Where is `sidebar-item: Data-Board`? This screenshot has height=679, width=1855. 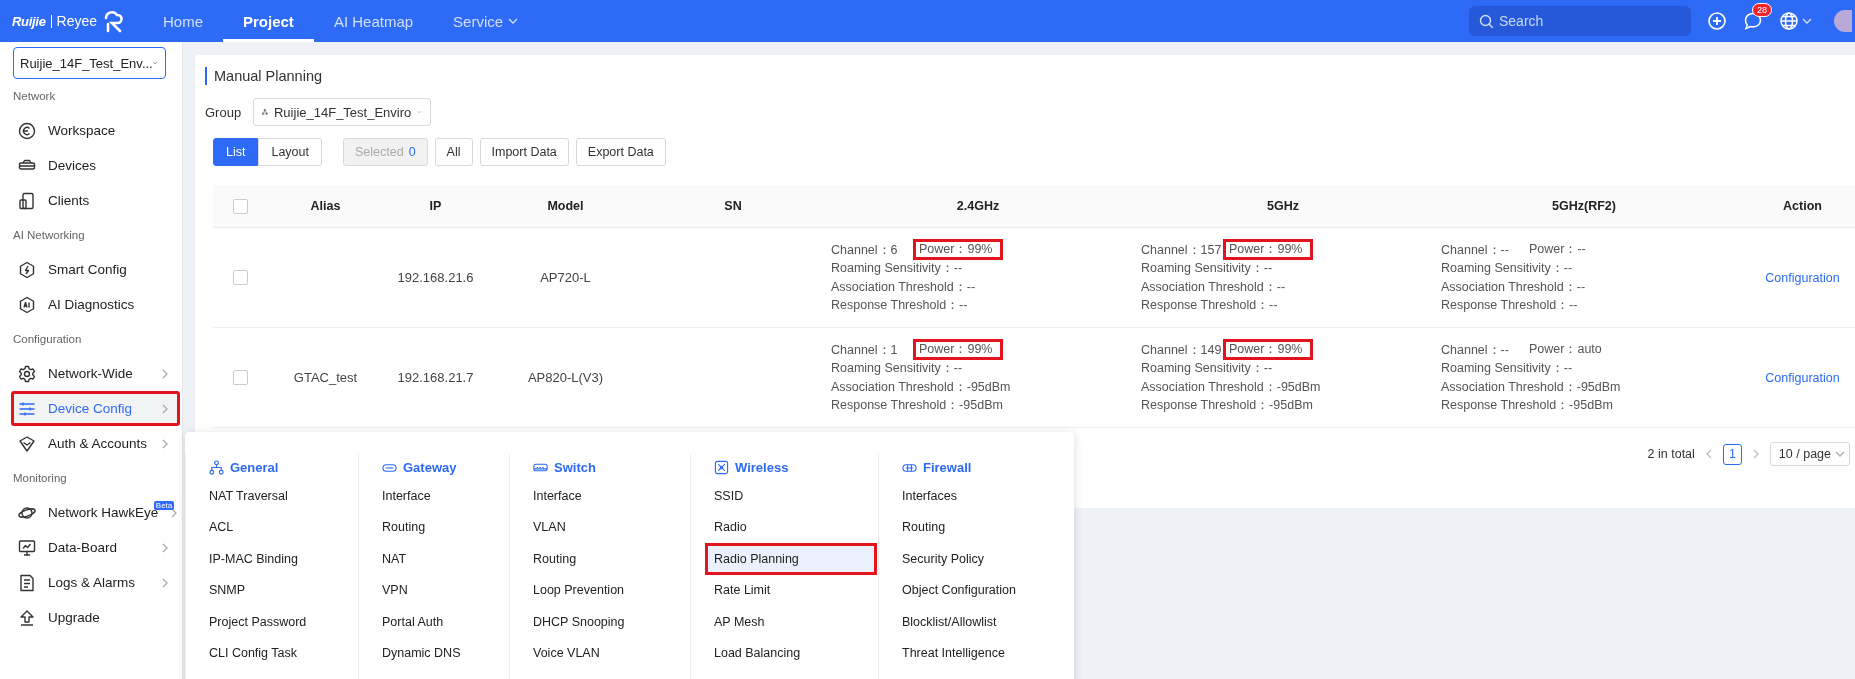
sidebar-item: Data-Board is located at coordinates (95, 547).